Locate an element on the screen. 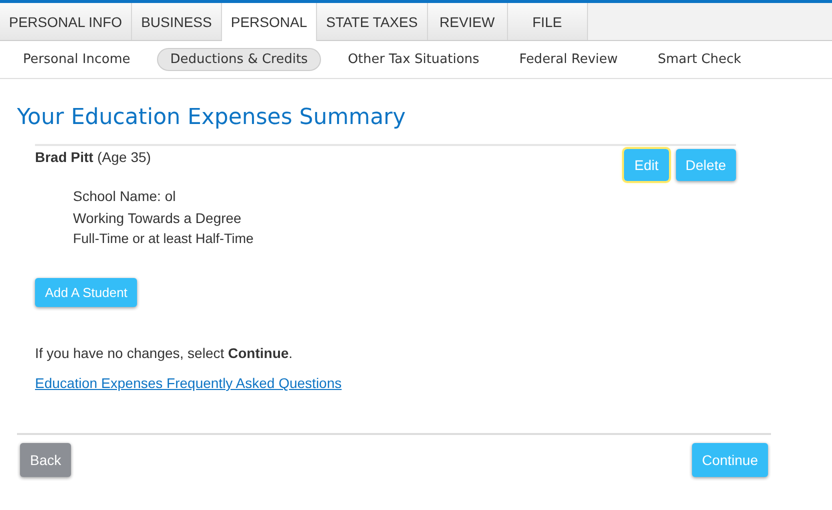  subnav-tab: Deductions & Credits is located at coordinates (239, 59).